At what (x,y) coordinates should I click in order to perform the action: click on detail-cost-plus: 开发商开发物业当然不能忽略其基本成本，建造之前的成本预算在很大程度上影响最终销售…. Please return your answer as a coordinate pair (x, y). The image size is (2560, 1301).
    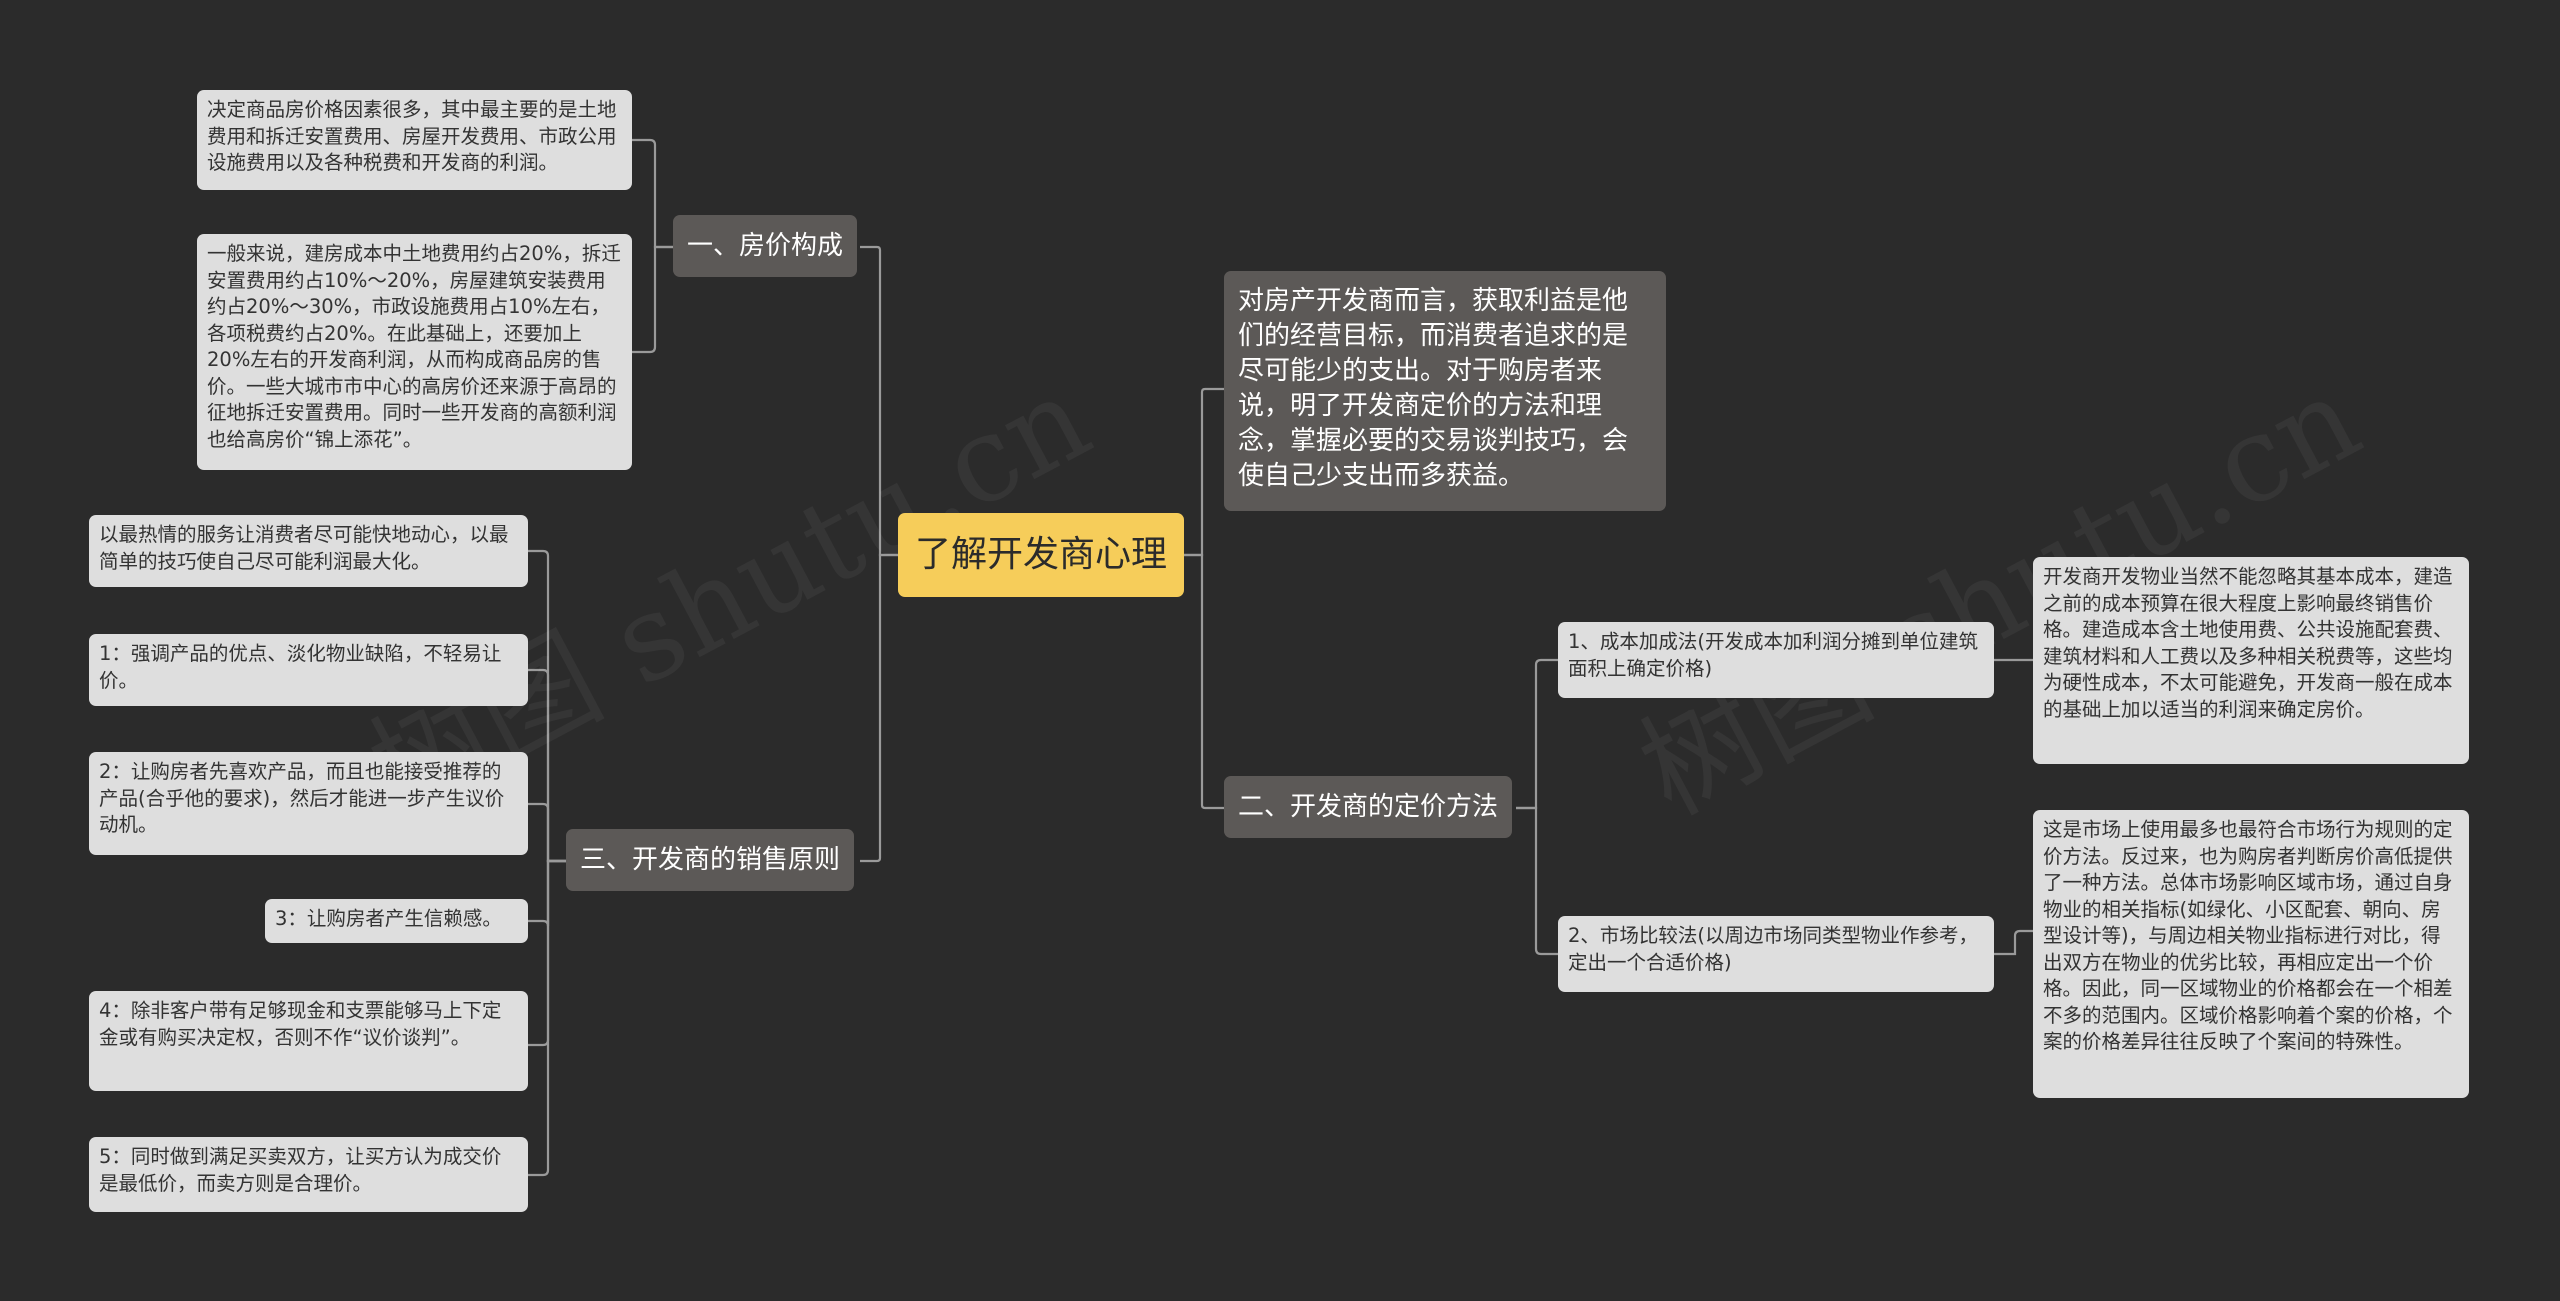
    Looking at the image, I should click on (2251, 660).